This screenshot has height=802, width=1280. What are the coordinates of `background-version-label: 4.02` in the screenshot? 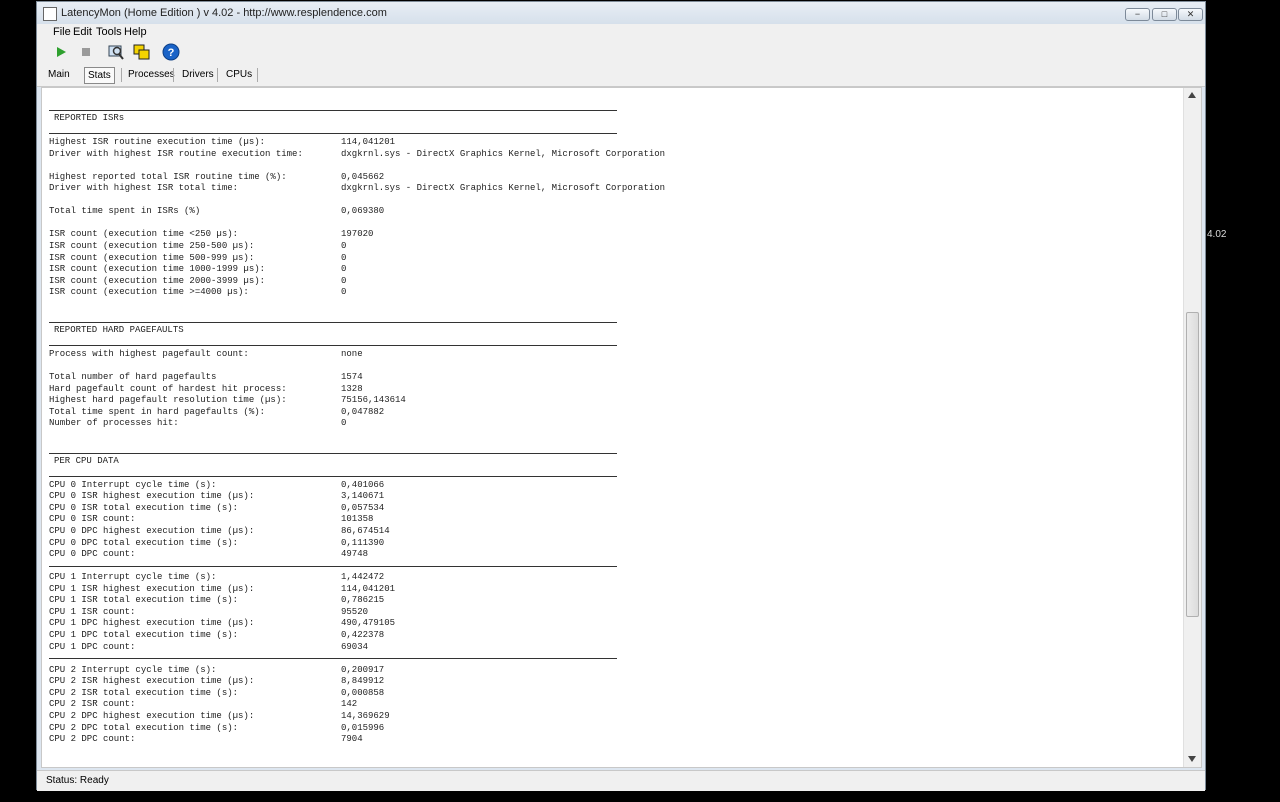 It's located at (1217, 234).